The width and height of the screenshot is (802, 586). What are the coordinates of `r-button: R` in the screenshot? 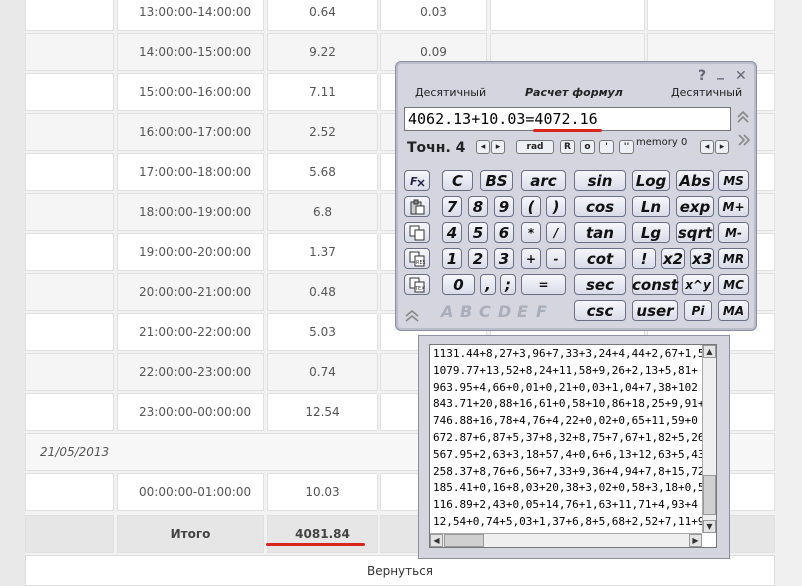 It's located at (567, 147).